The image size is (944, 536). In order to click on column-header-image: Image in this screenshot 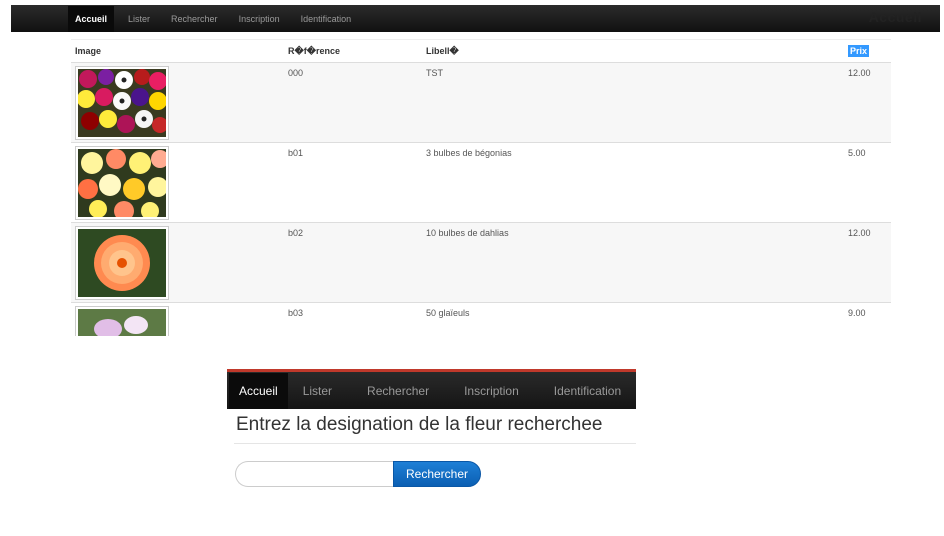, I will do `click(177, 51)`.